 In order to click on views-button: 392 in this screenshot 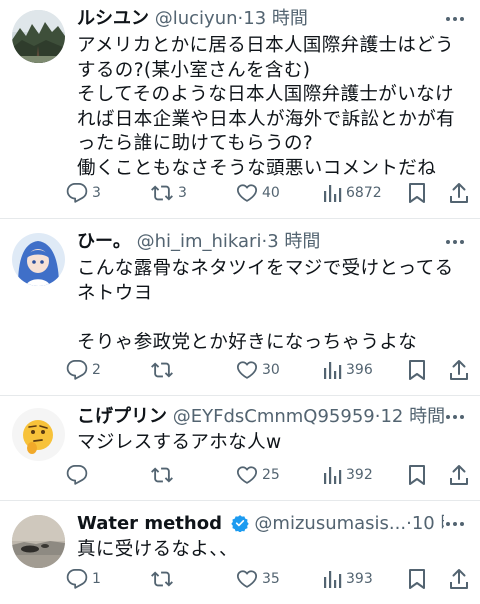, I will do `click(347, 475)`.